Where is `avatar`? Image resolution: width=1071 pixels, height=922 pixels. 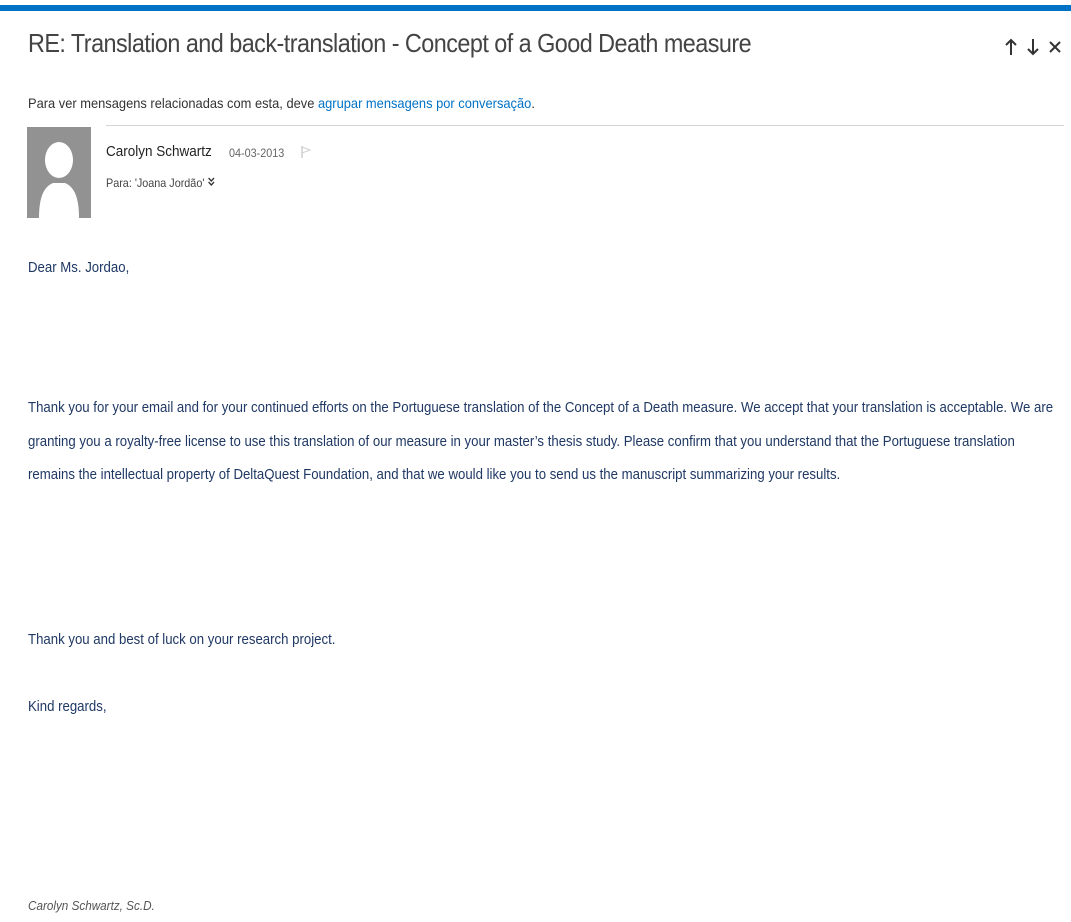
avatar is located at coordinates (59, 172).